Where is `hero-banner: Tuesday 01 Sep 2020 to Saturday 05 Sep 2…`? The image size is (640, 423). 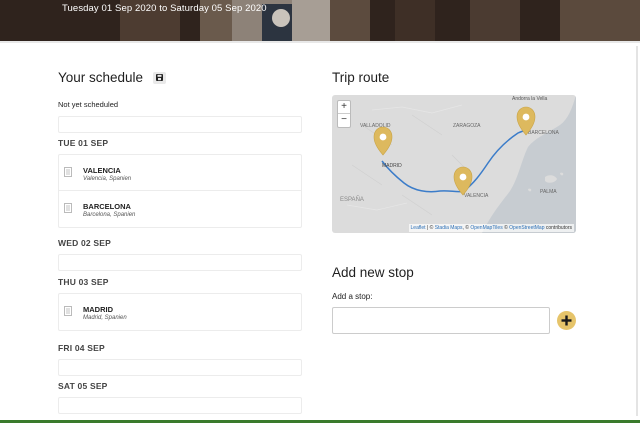 hero-banner: Tuesday 01 Sep 2020 to Saturday 05 Sep 2… is located at coordinates (320, 20).